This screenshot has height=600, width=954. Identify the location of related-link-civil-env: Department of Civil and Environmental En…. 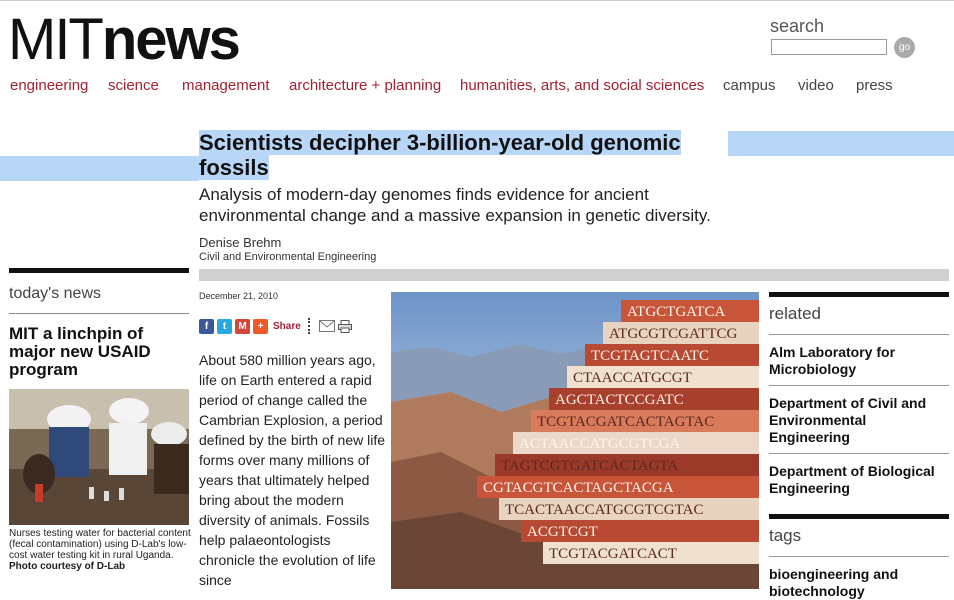
(859, 420).